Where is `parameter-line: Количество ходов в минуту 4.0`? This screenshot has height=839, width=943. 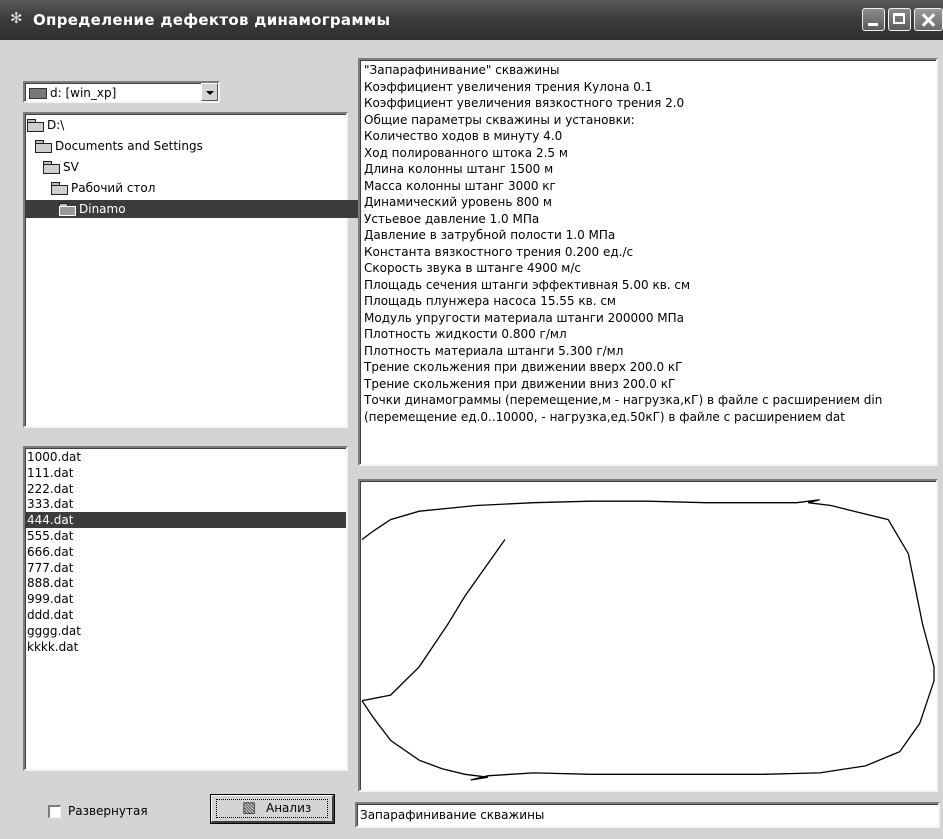
parameter-line: Количество ходов в минуту 4.0 is located at coordinates (463, 136).